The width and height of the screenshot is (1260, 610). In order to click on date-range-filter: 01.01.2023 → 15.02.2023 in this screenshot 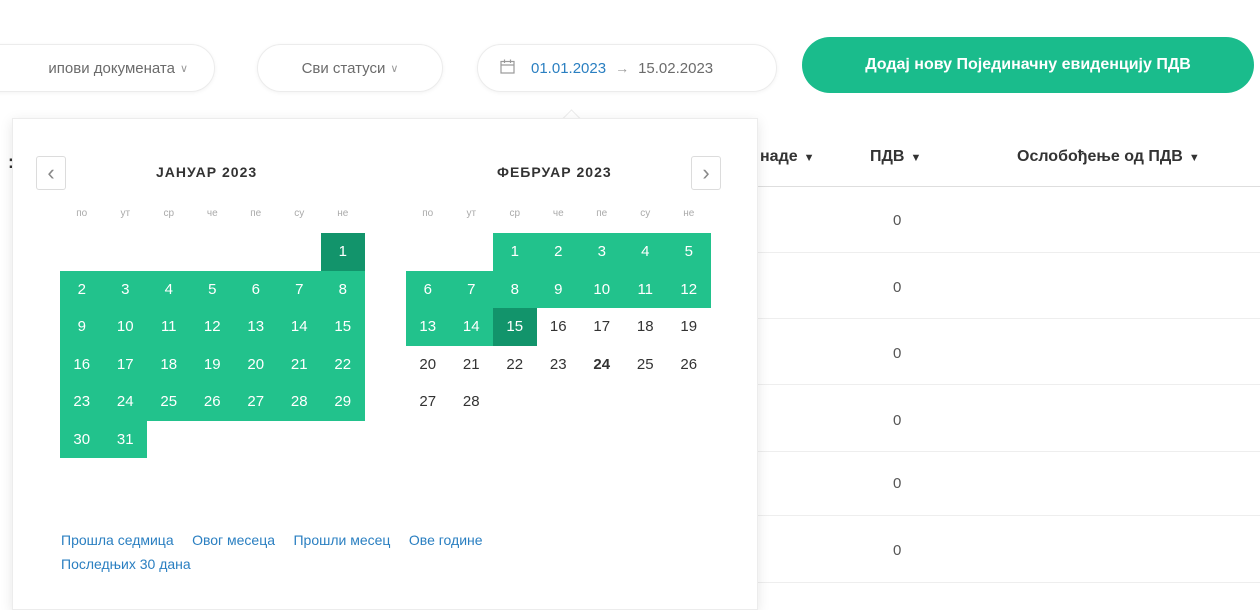, I will do `click(627, 68)`.